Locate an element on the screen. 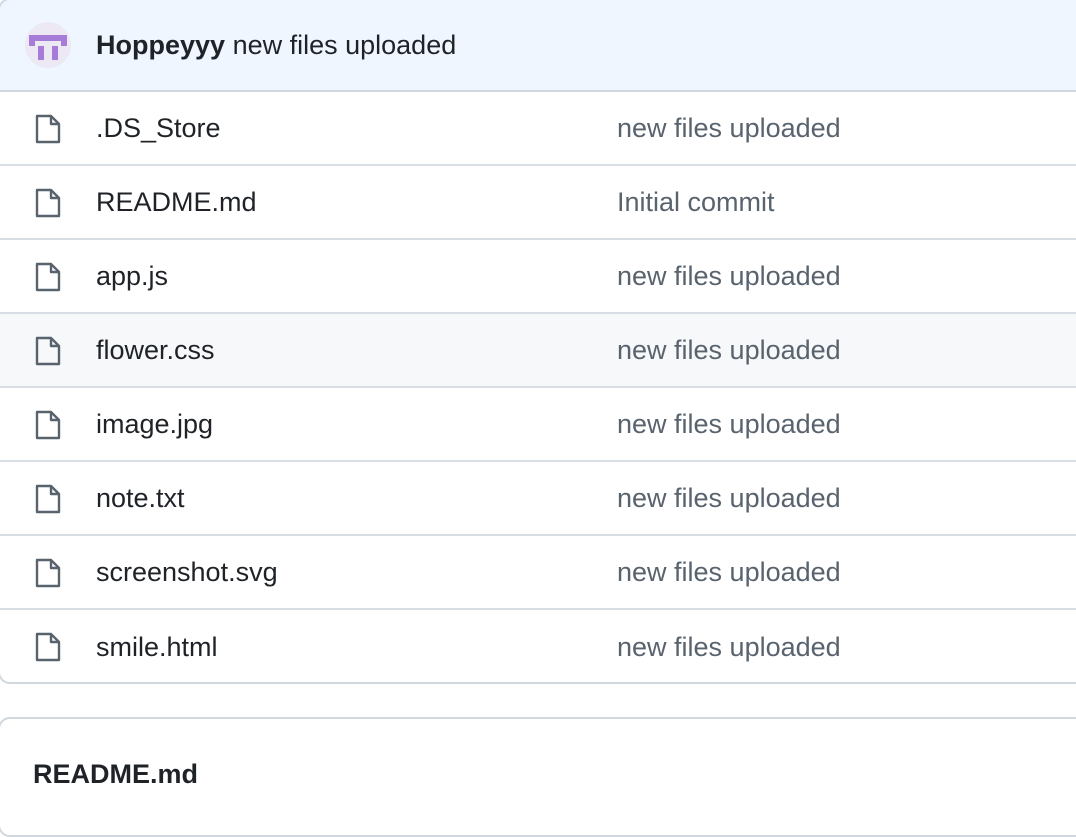  file-name-link: README.md is located at coordinates (176, 202).